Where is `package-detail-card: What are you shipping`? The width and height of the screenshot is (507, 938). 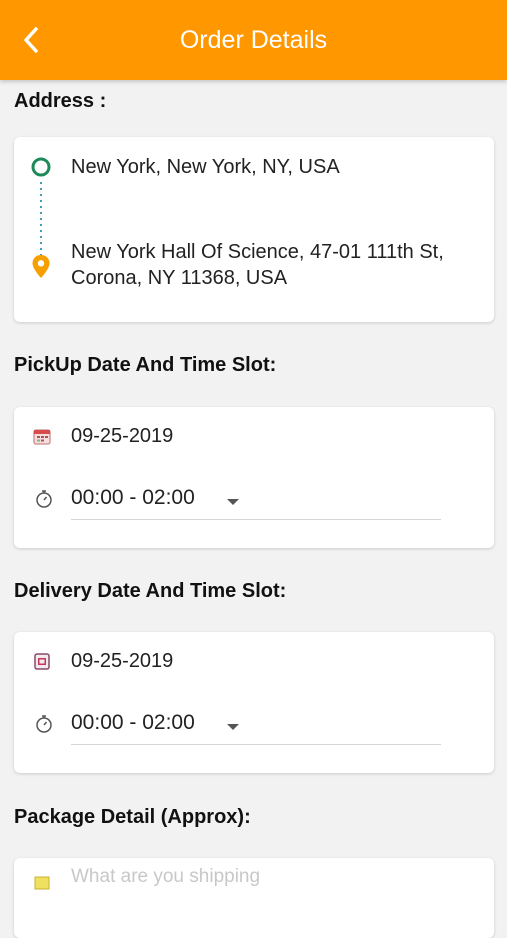 package-detail-card: What are you shipping is located at coordinates (254, 898).